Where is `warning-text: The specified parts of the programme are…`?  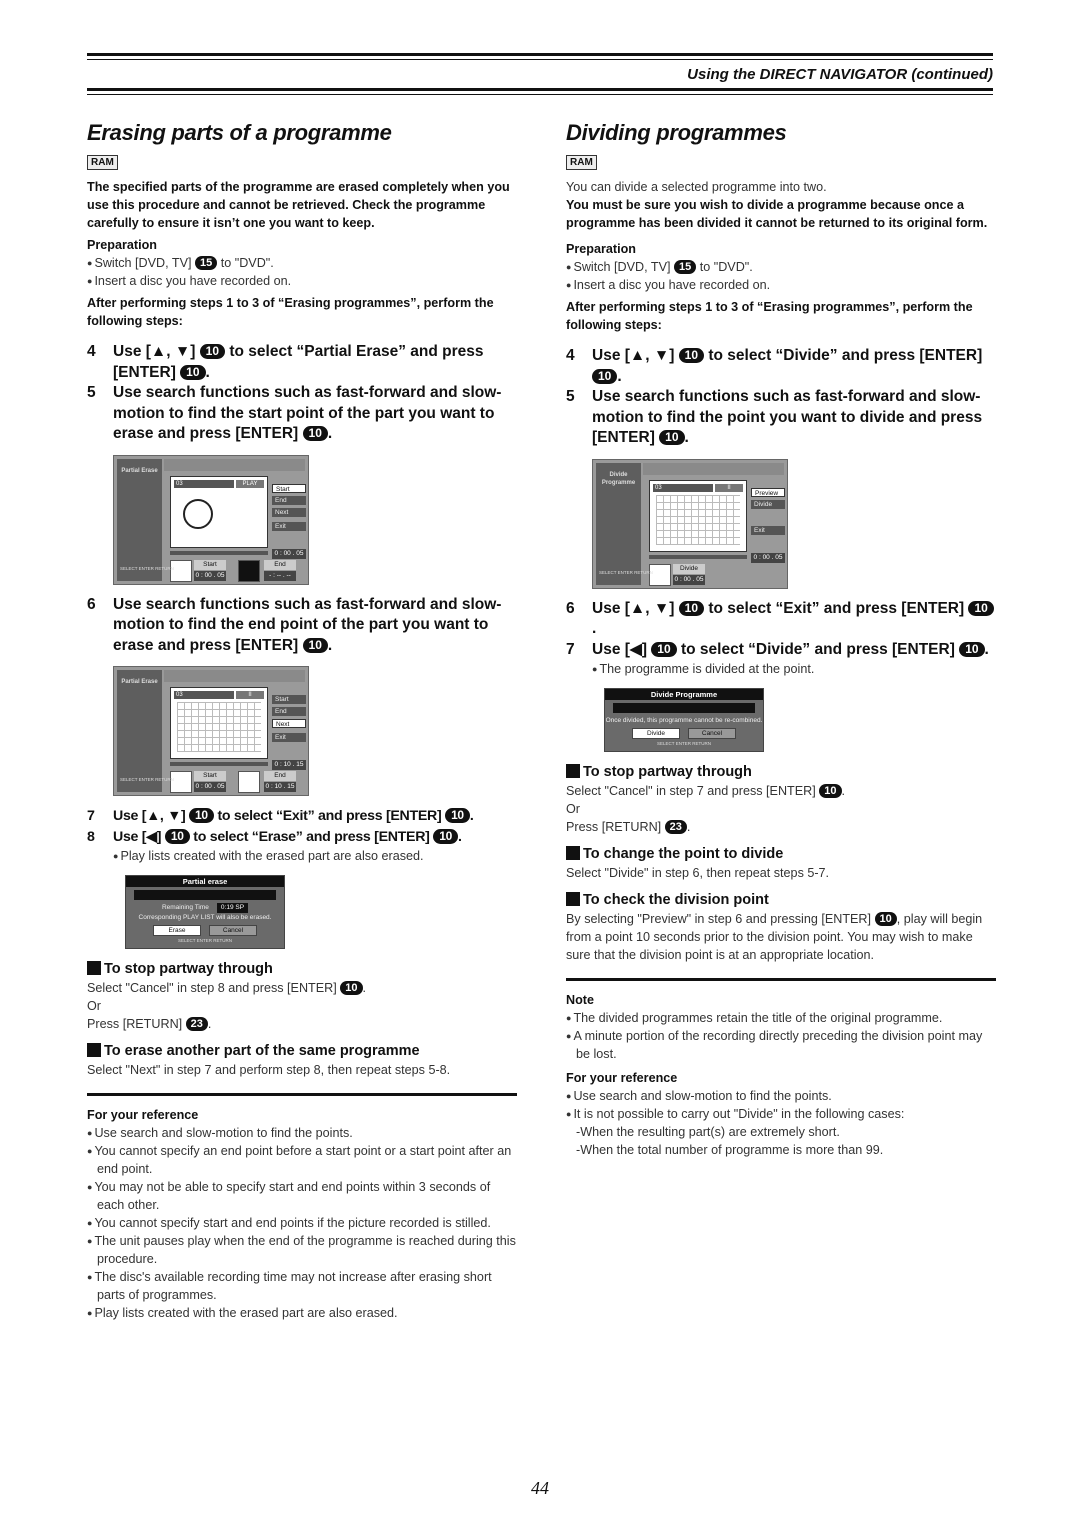
warning-text: The specified parts of the programme are… is located at coordinates (298, 205).